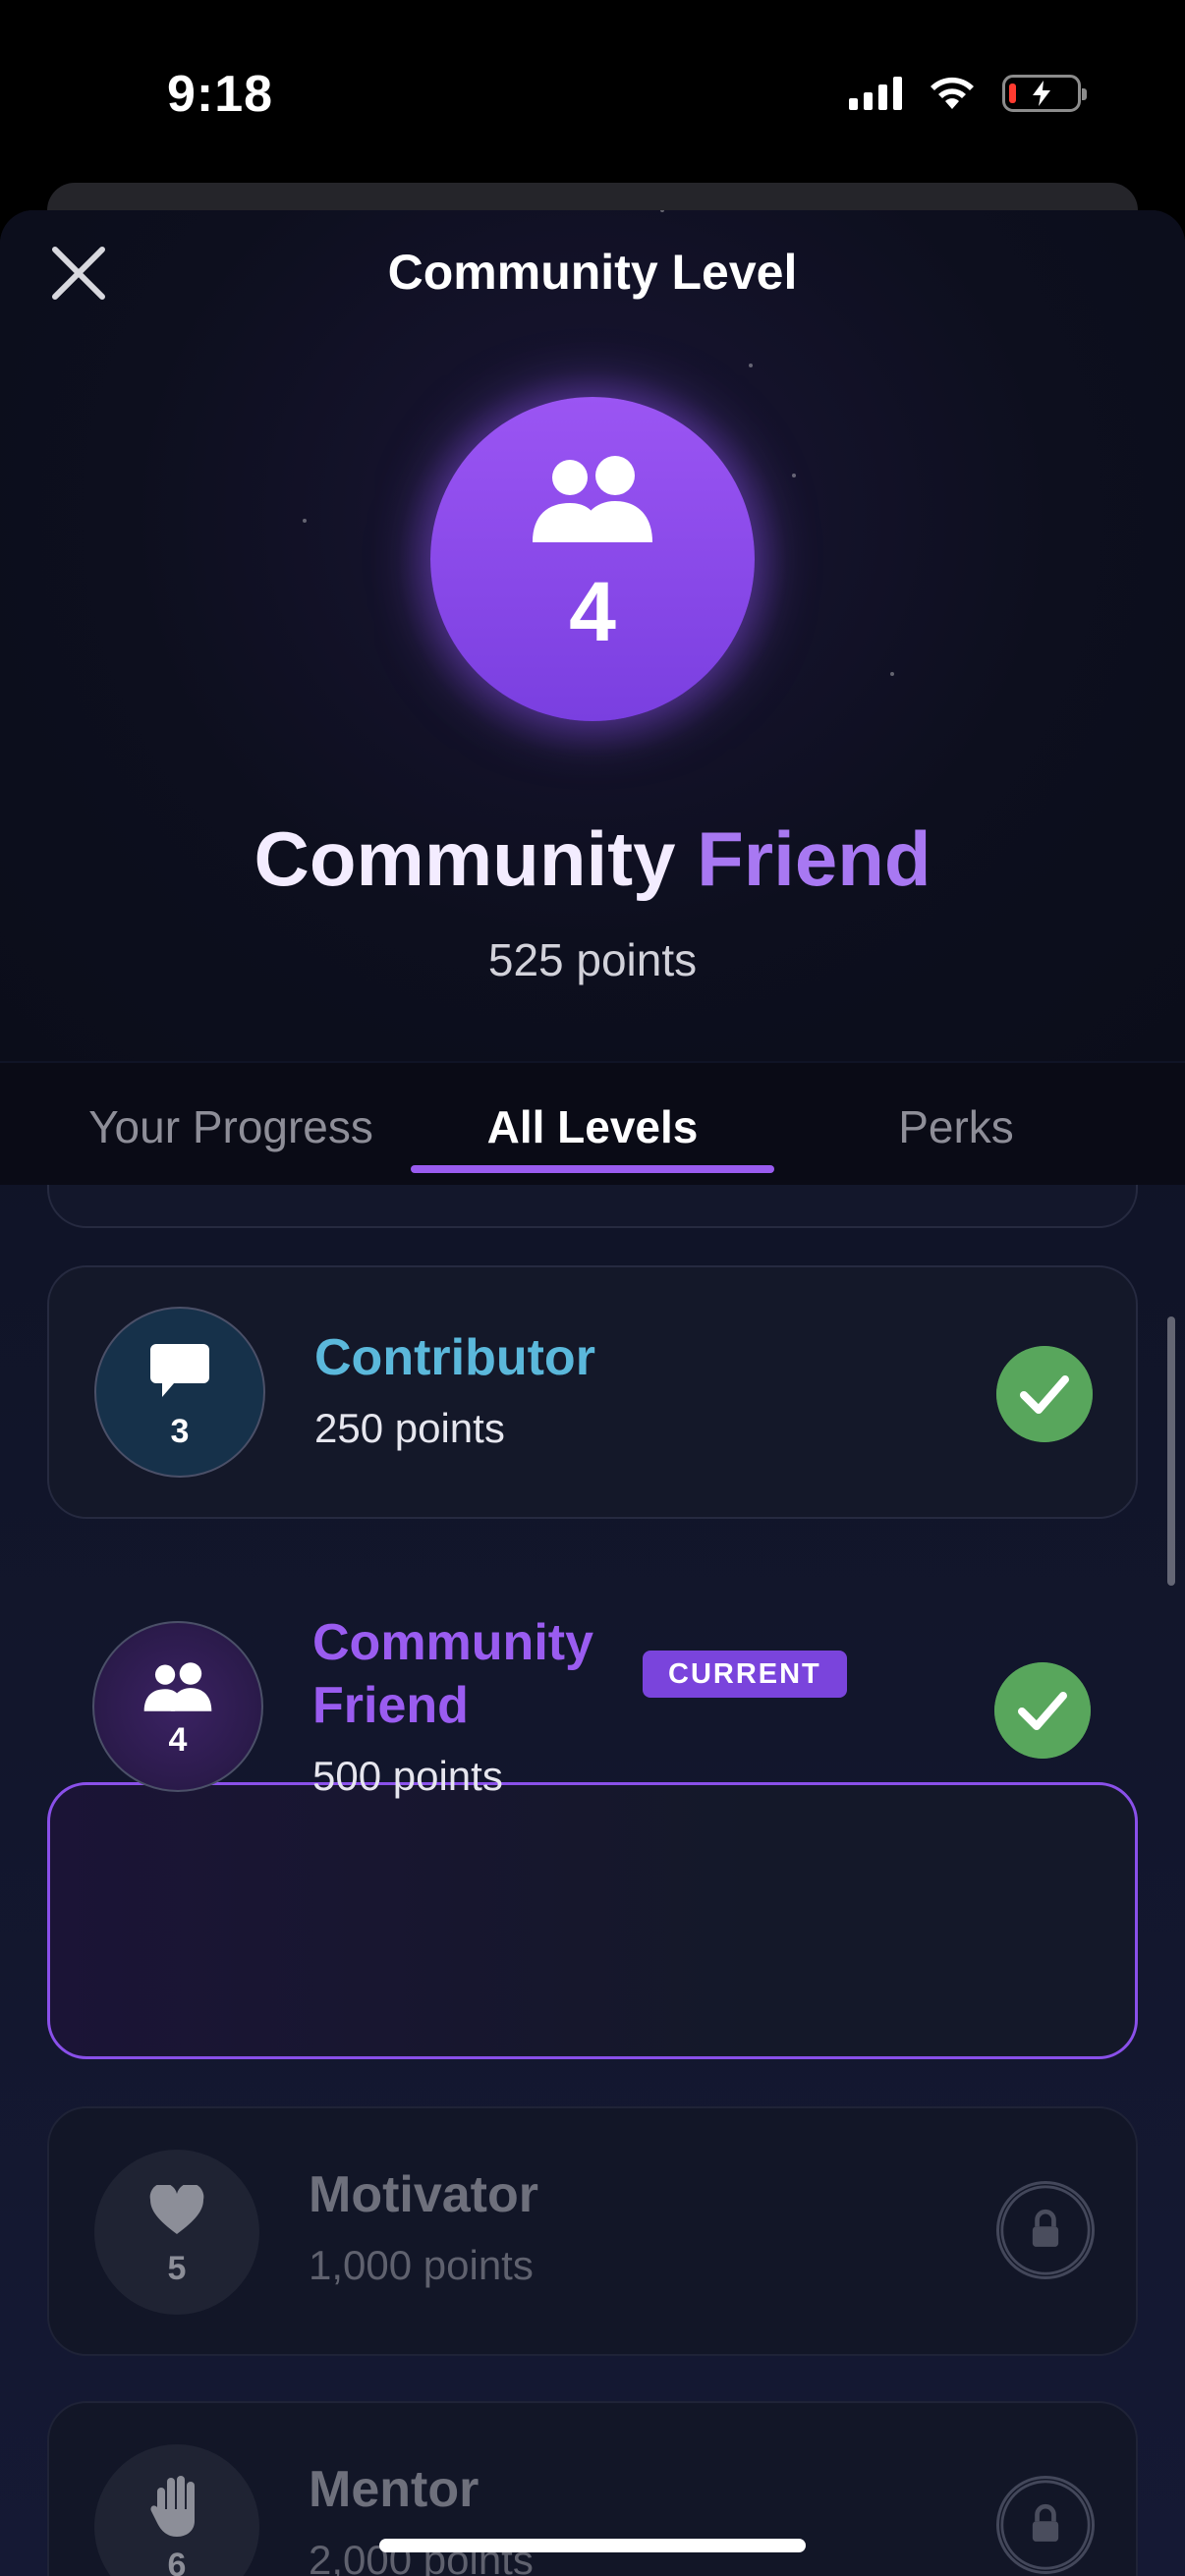 The width and height of the screenshot is (1185, 2576). Describe the element at coordinates (455, 1357) in the screenshot. I see `level-name: Contributor` at that location.